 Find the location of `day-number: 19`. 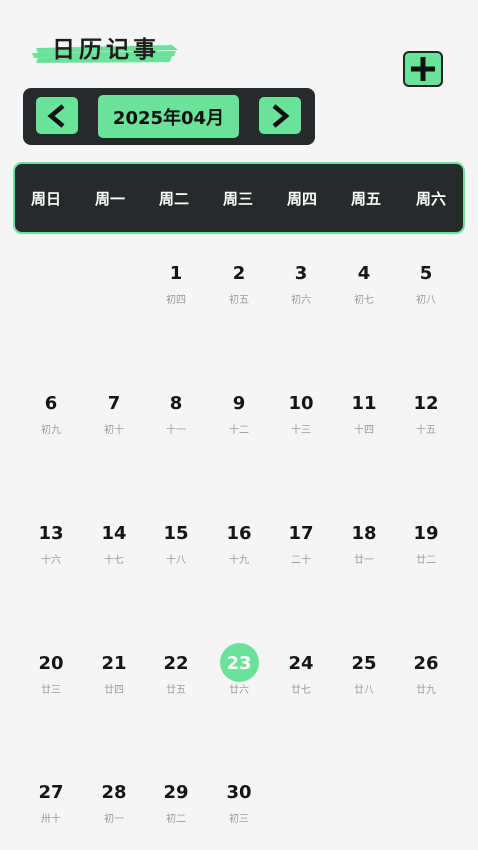

day-number: 19 is located at coordinates (426, 533).